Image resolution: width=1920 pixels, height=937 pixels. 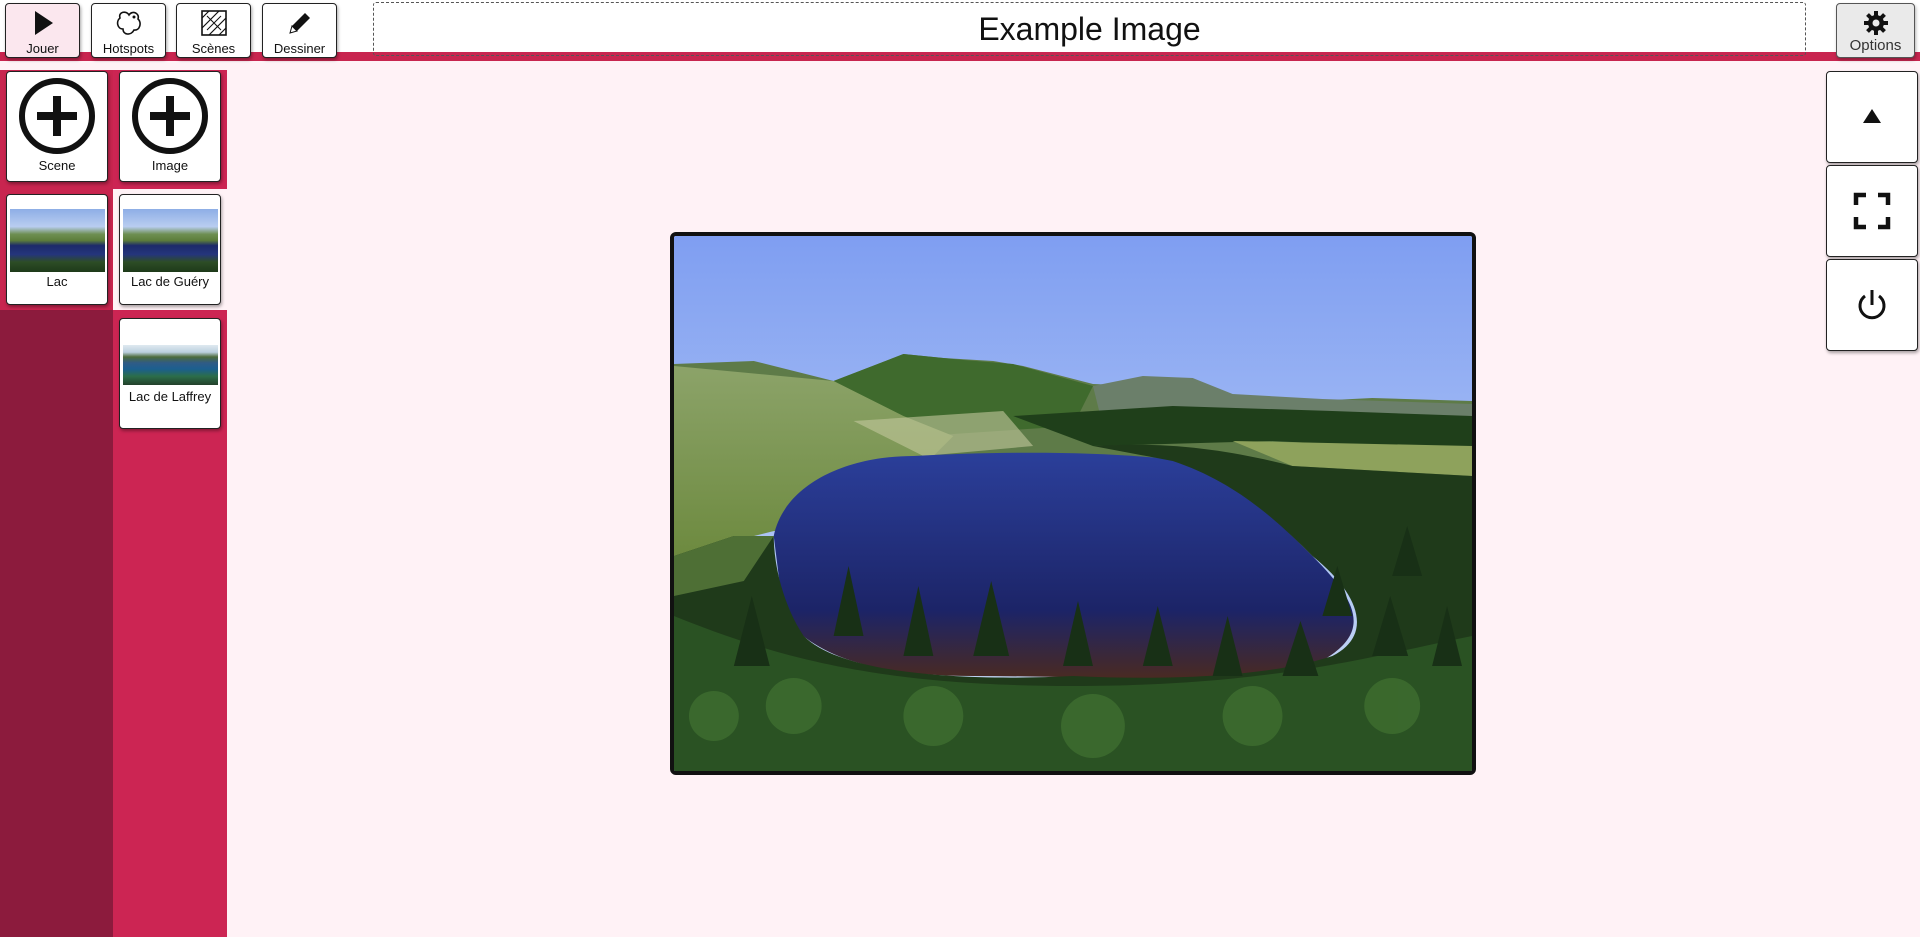 I want to click on options-button: Options, so click(x=1875, y=30).